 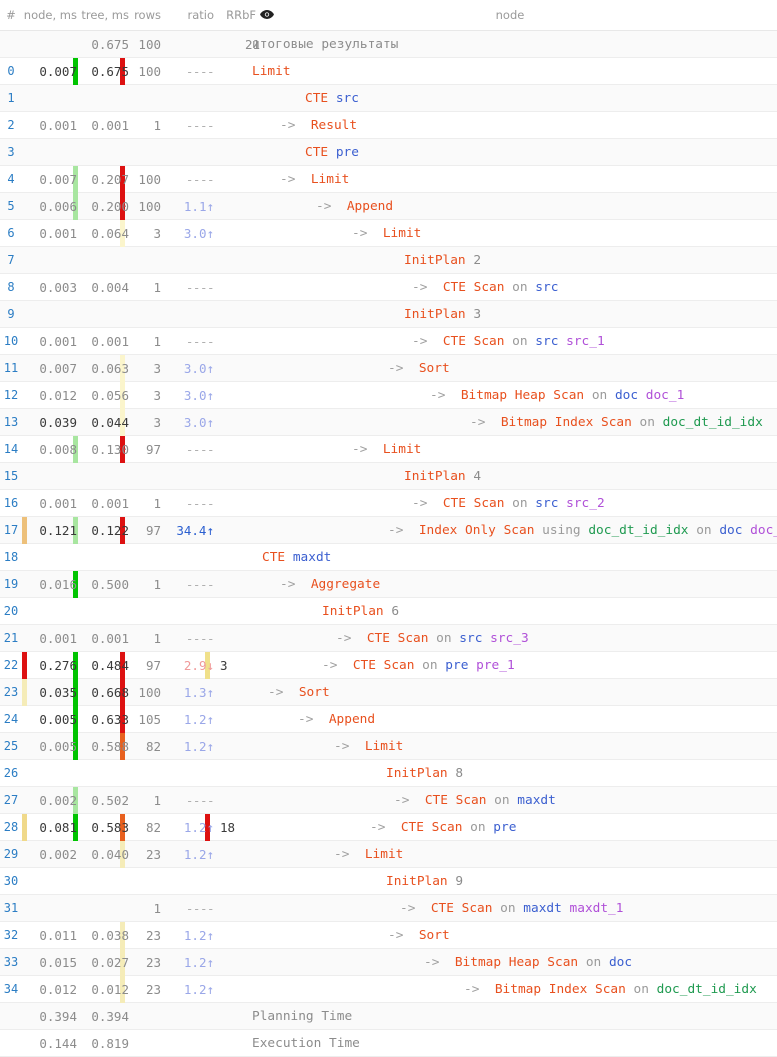 I want to click on cell-node-ms: 0.008, so click(x=58, y=449).